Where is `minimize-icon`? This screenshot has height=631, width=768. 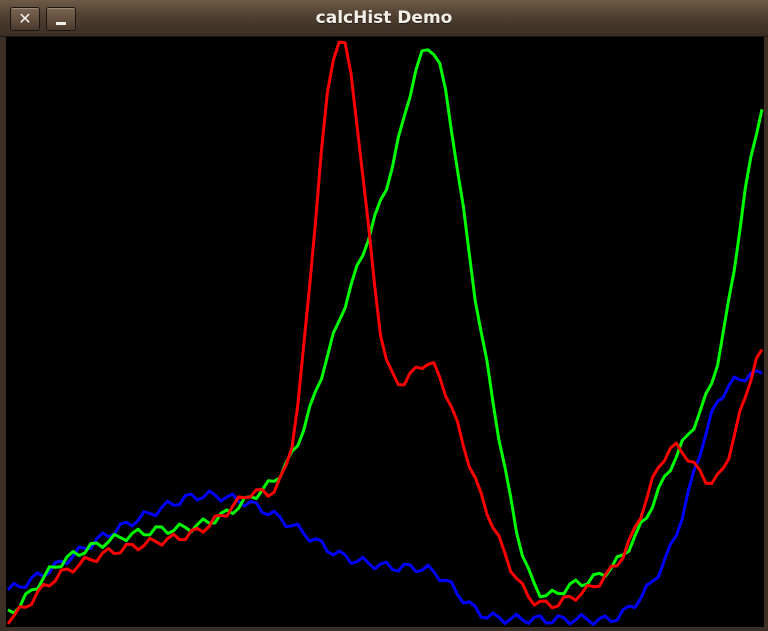
minimize-icon is located at coordinates (61, 23).